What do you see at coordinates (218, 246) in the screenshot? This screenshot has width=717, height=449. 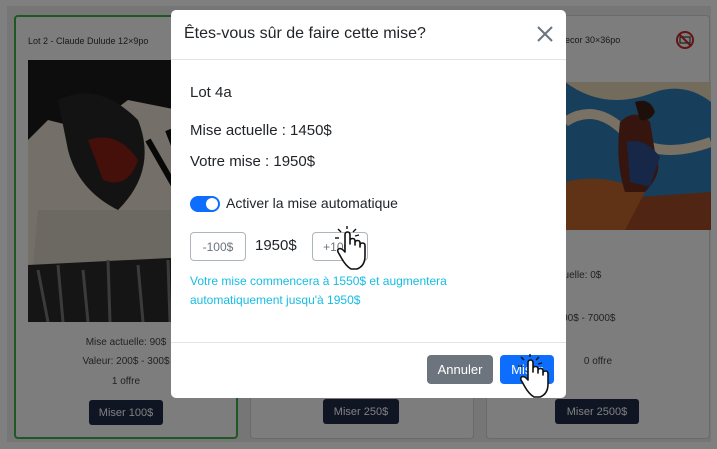 I see `decrement-button: -100$` at bounding box center [218, 246].